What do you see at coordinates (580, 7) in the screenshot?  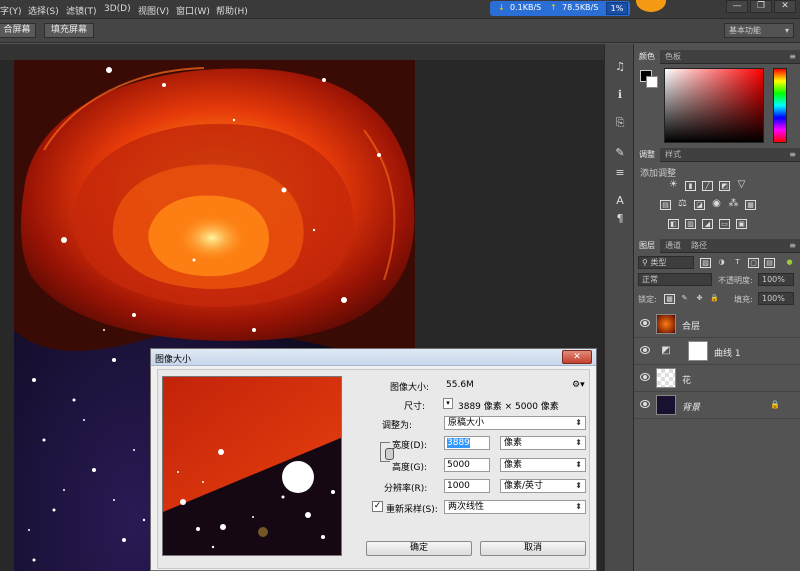 I see `upload-speed: 78.5KB/S` at bounding box center [580, 7].